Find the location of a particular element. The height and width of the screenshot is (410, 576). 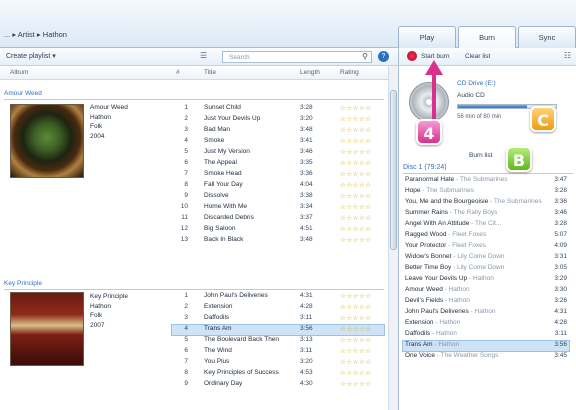

tab-sync: Sync is located at coordinates (547, 37).